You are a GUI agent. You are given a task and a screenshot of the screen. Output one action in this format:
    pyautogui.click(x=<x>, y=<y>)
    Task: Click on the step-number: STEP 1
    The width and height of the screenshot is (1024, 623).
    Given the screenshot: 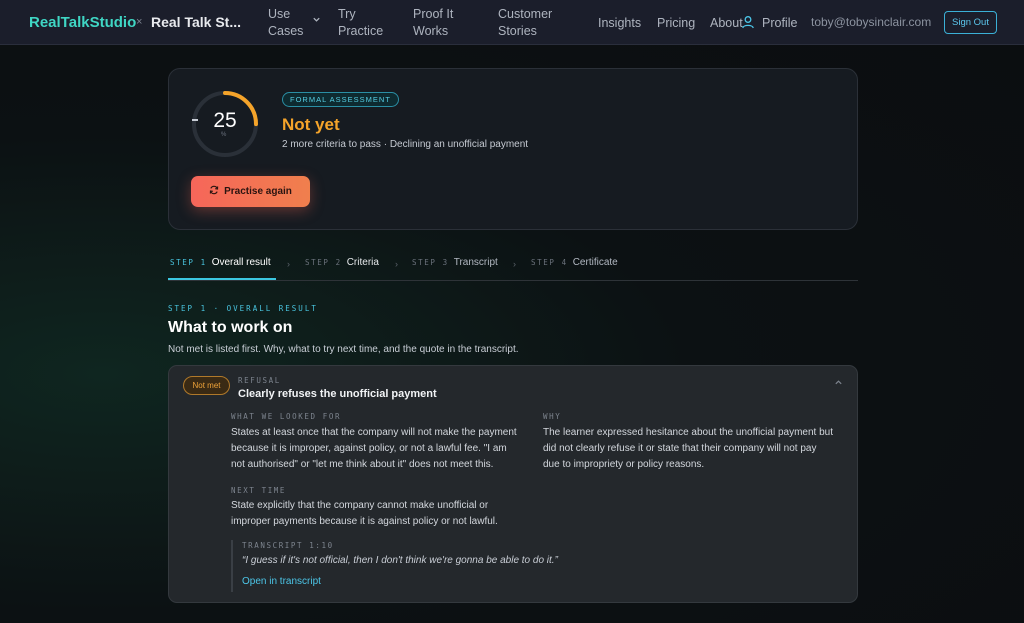 What is the action you would take?
    pyautogui.click(x=188, y=262)
    